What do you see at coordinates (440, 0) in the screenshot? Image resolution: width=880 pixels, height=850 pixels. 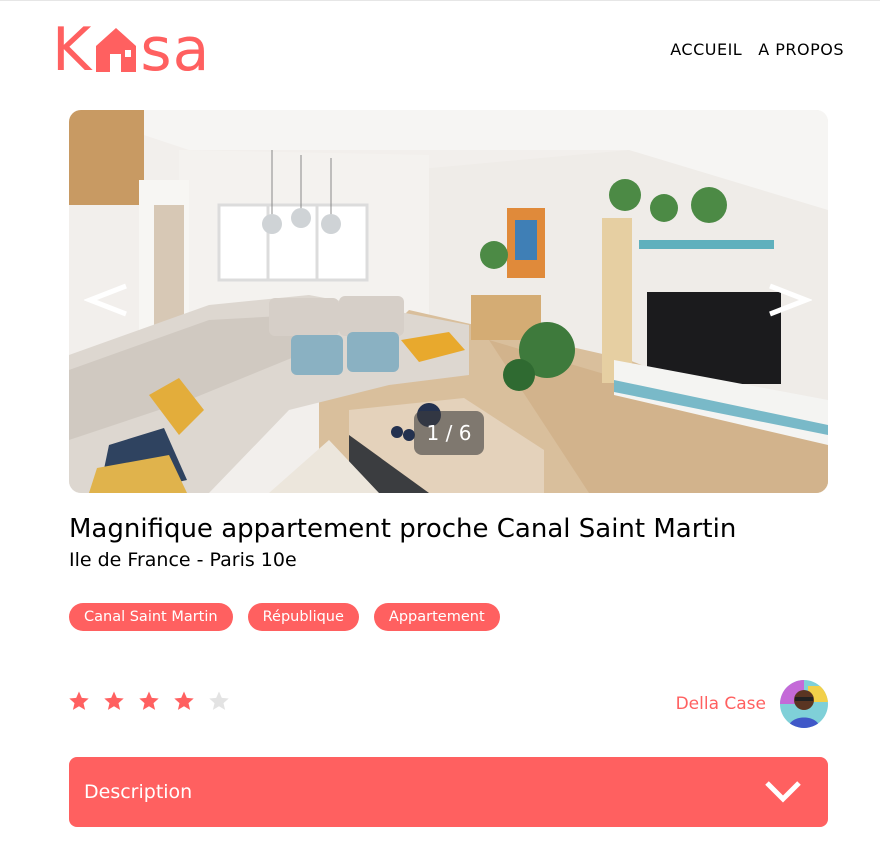 I see `top-border` at bounding box center [440, 0].